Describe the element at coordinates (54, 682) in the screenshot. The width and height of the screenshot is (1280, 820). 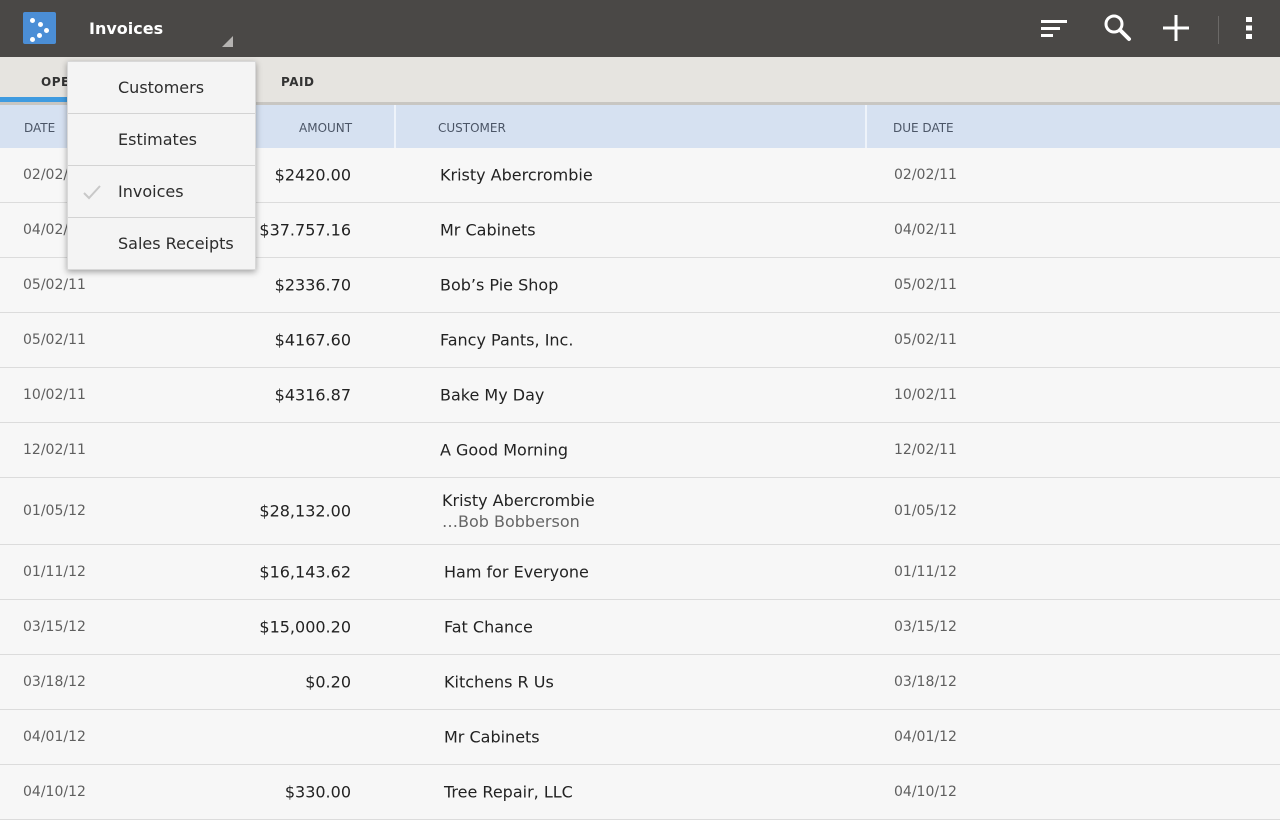
I see `invoice-date: 03/18/12` at that location.